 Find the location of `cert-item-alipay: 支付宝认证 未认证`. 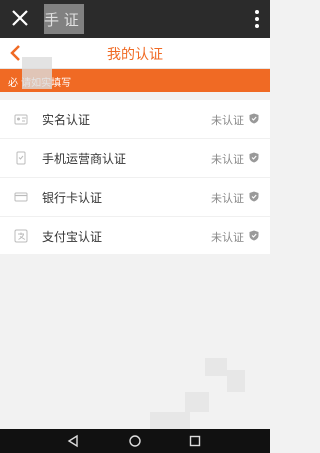

cert-item-alipay: 支付宝认证 未认证 is located at coordinates (135, 236).